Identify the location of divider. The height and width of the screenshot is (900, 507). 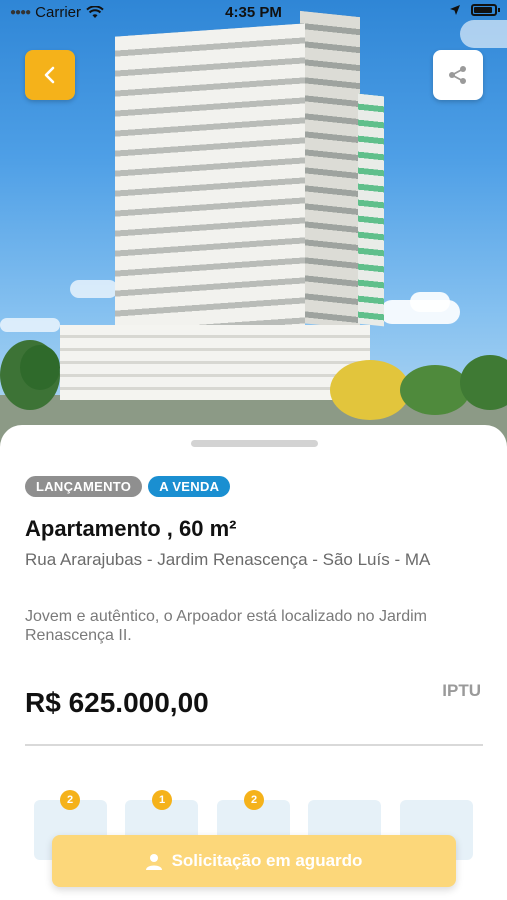
(254, 745).